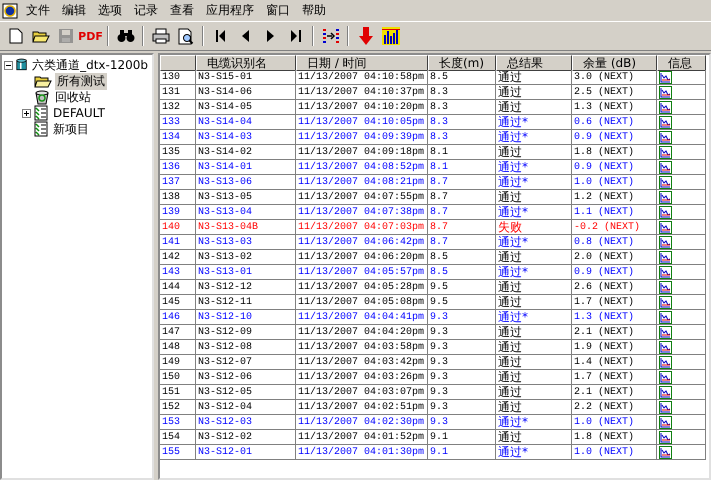 This screenshot has width=711, height=480. I want to click on table-cell: 11/13/2007 04:07:03pm, so click(362, 227).